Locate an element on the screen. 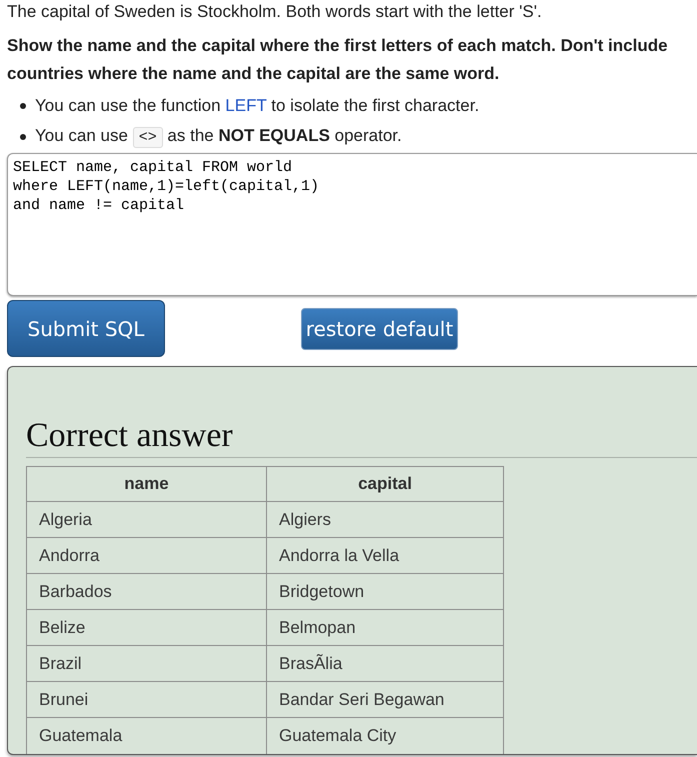 The image size is (697, 757). code-snippet: <> is located at coordinates (147, 137).